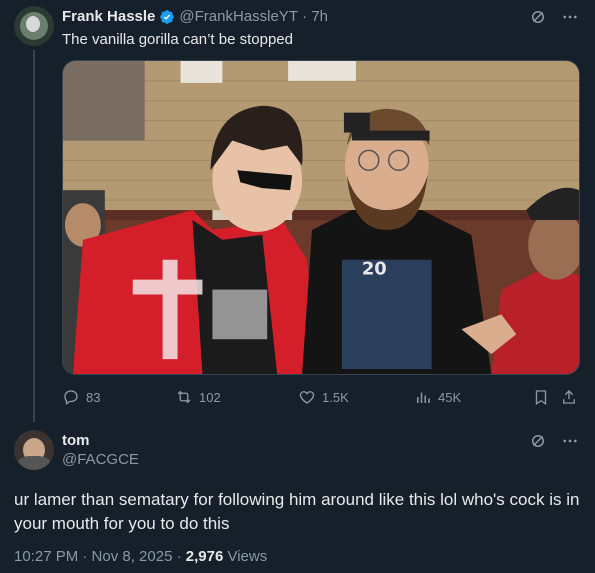 This screenshot has width=595, height=573. What do you see at coordinates (71, 398) in the screenshot?
I see `reply-icon` at bounding box center [71, 398].